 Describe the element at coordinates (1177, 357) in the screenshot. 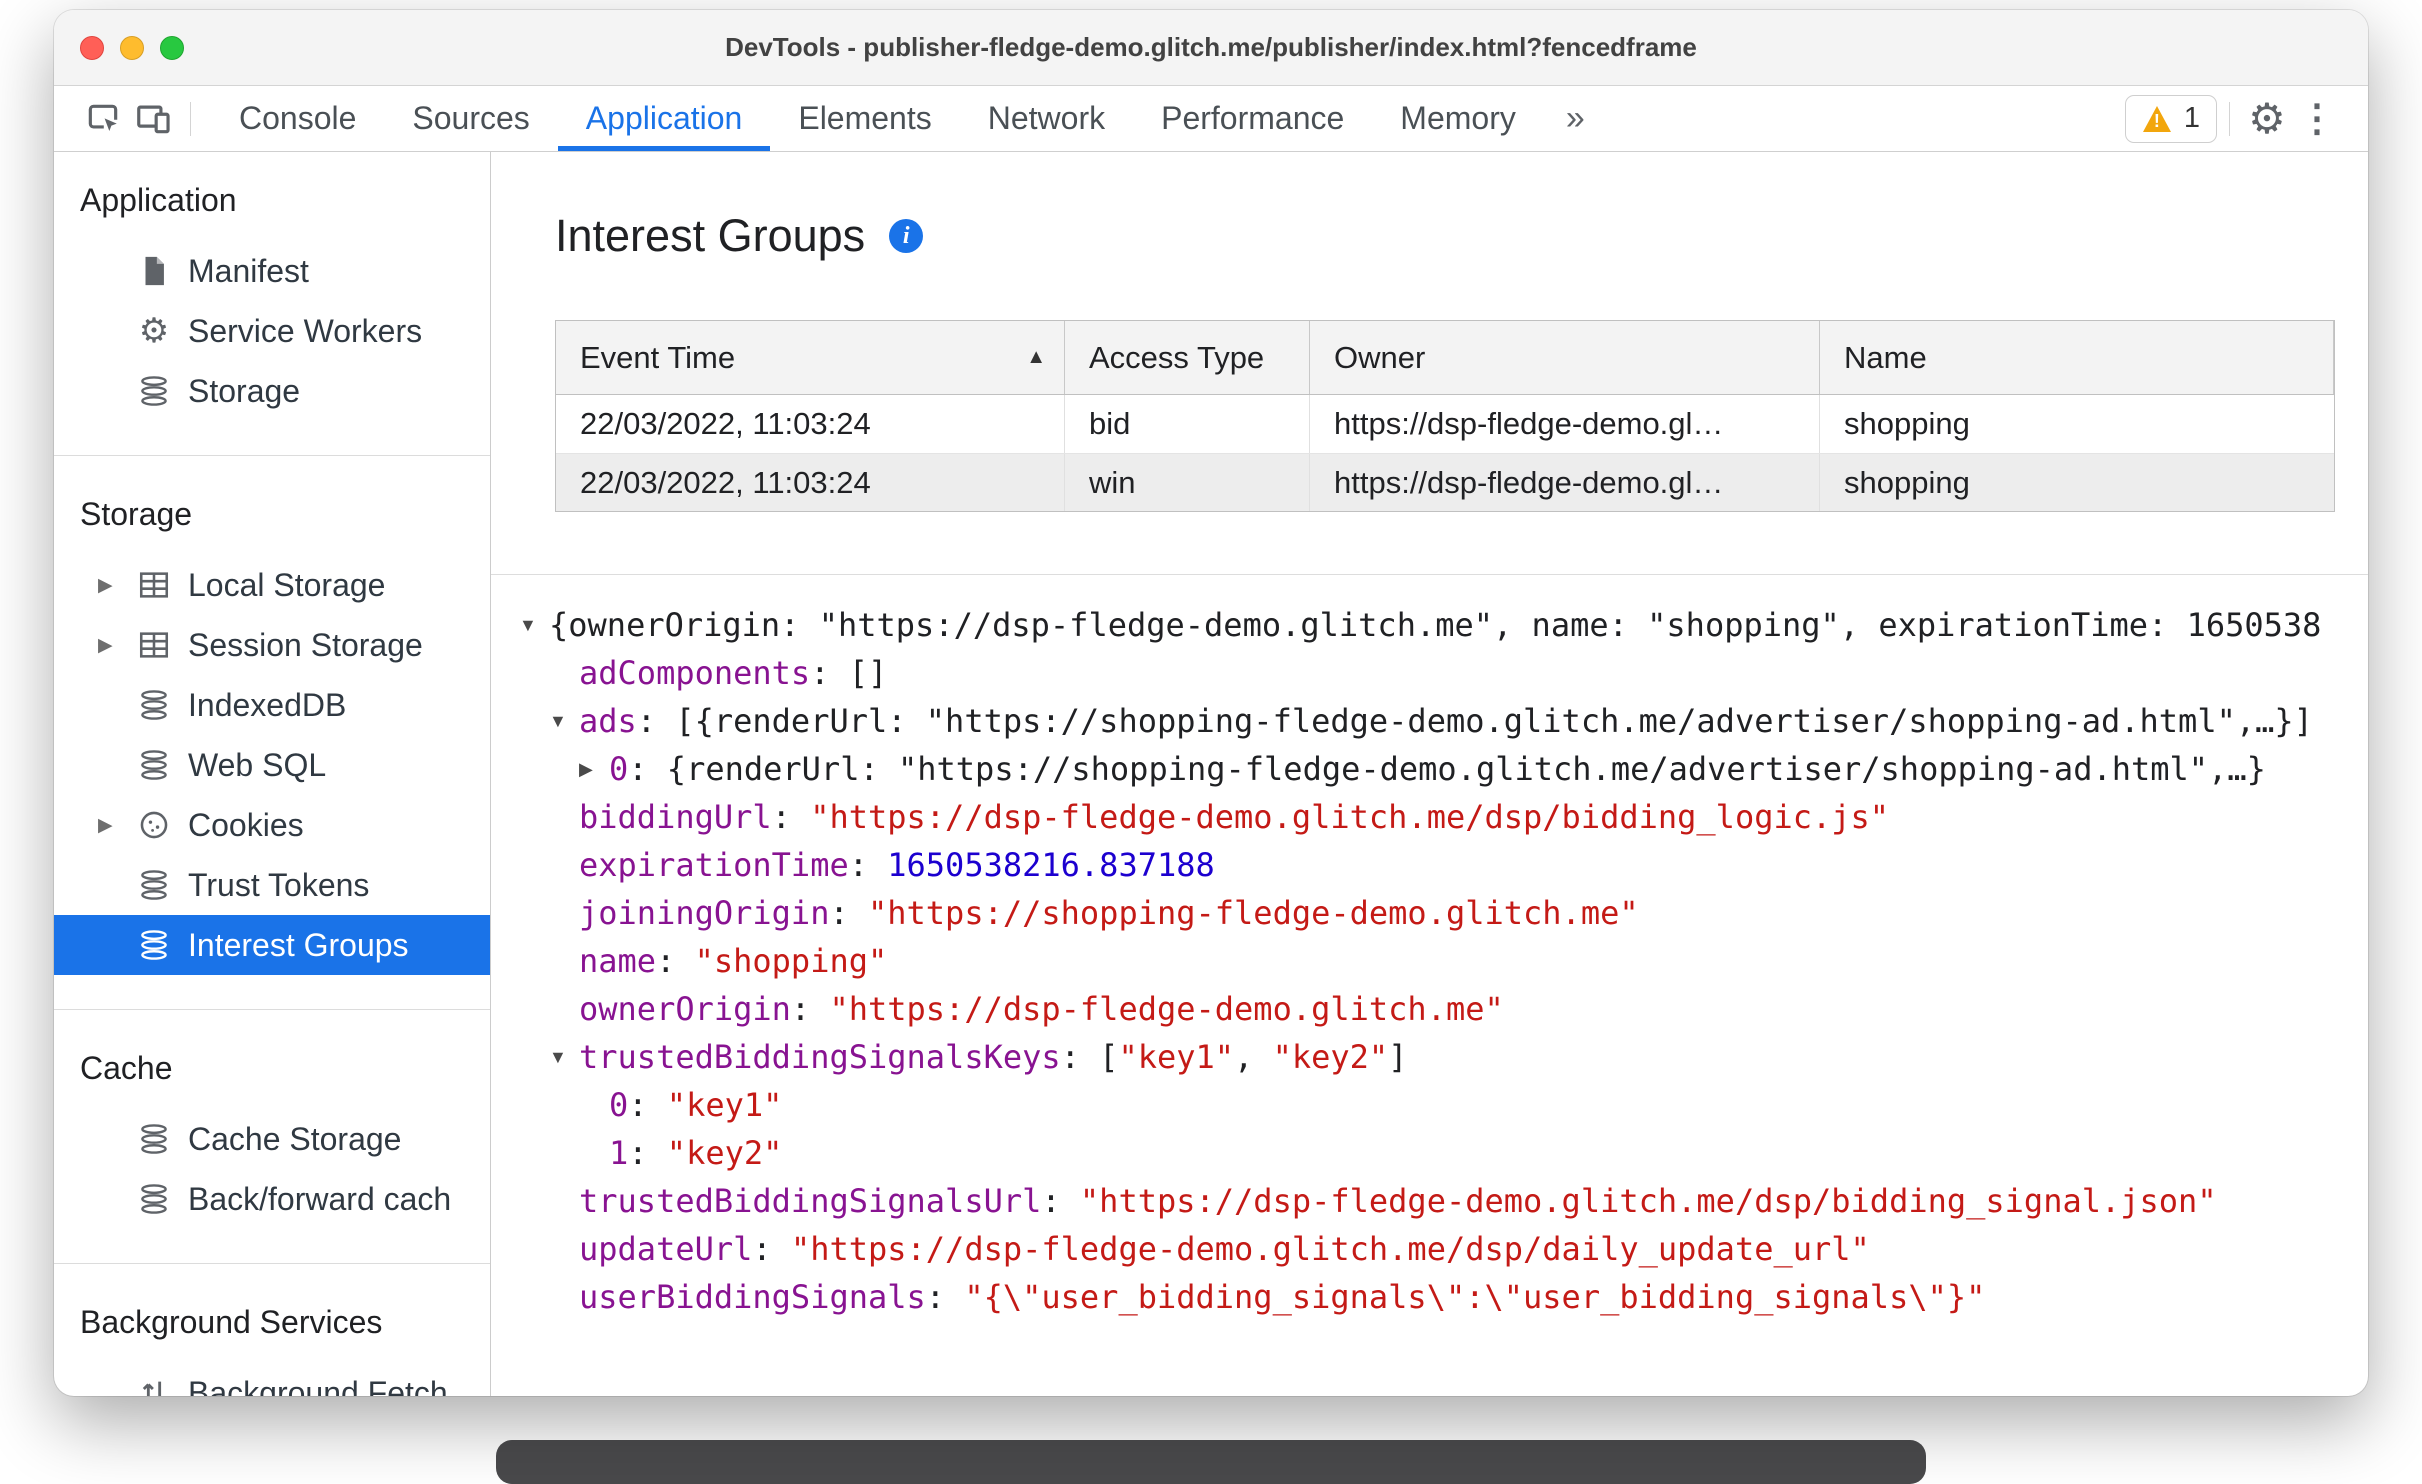

I see `column-label: Access Type` at that location.